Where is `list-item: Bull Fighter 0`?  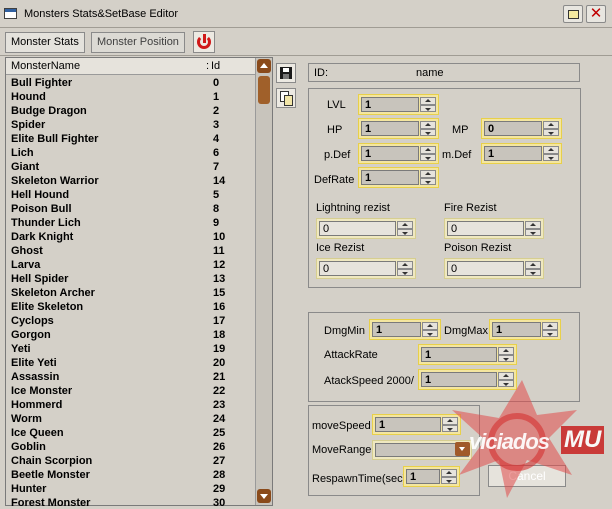 list-item: Bull Fighter 0 is located at coordinates (130, 83).